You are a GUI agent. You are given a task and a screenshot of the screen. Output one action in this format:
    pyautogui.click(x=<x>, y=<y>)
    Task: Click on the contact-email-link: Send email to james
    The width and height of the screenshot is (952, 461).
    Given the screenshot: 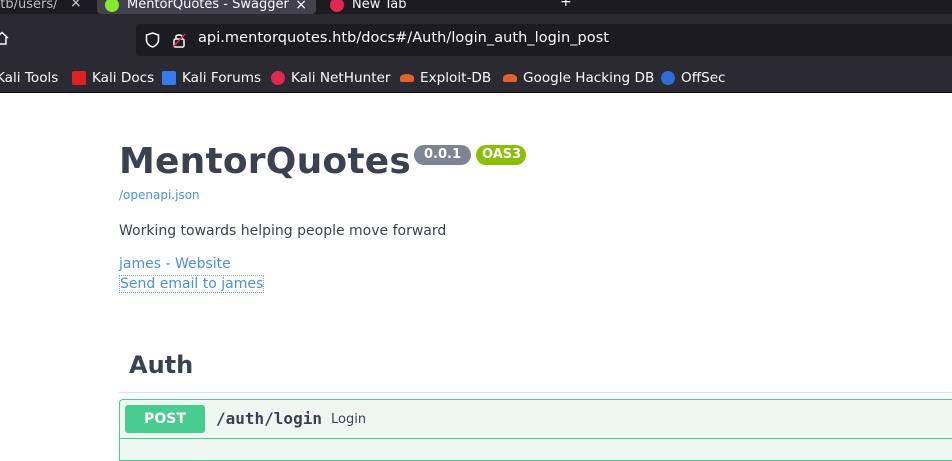 What is the action you would take?
    pyautogui.click(x=192, y=284)
    